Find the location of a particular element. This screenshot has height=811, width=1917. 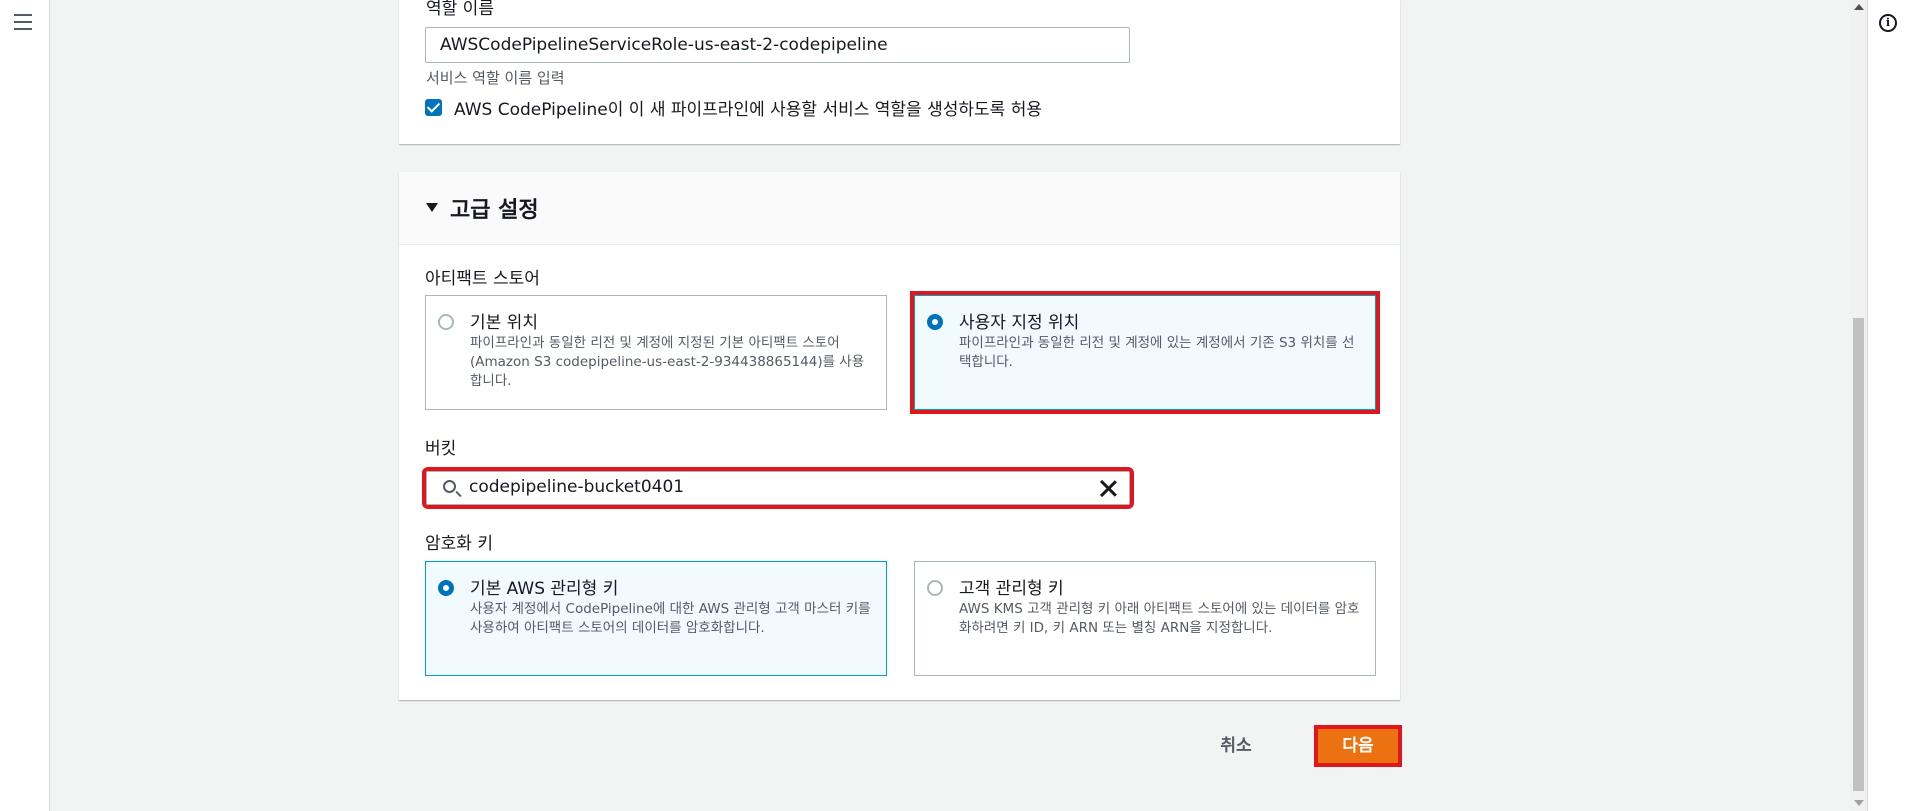

bucket-search-input: codepipeline-bucket0401 is located at coordinates (778, 488).